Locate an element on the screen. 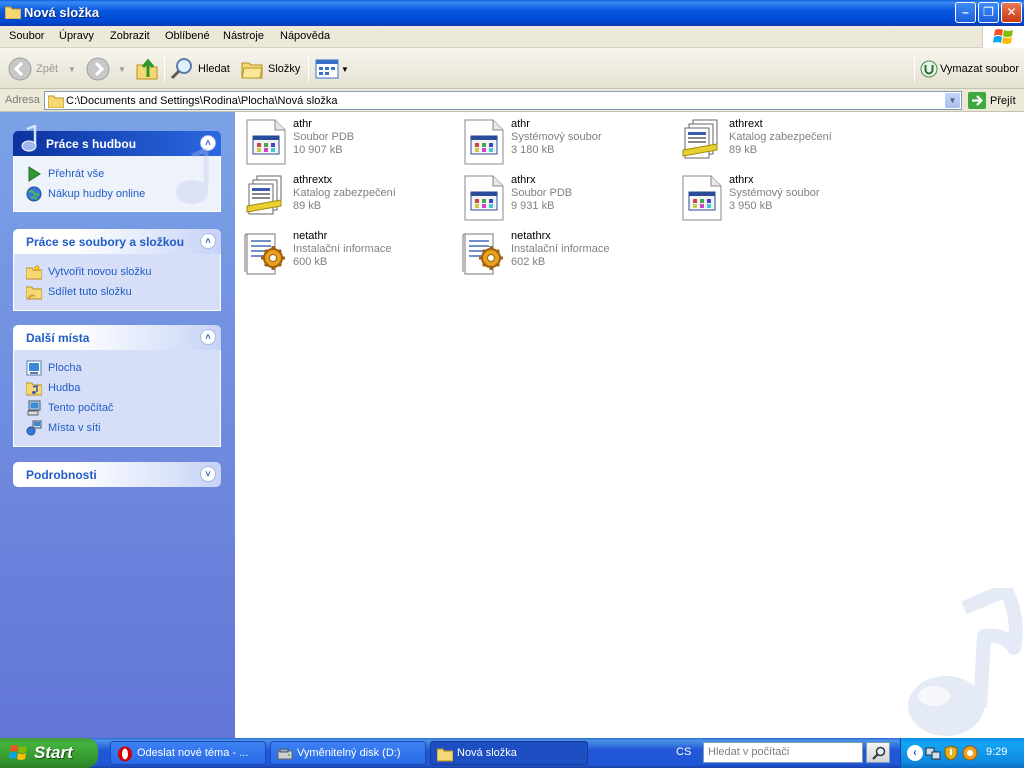 This screenshot has height=768, width=1024. menu-napoveda: Nápověda is located at coordinates (305, 36).